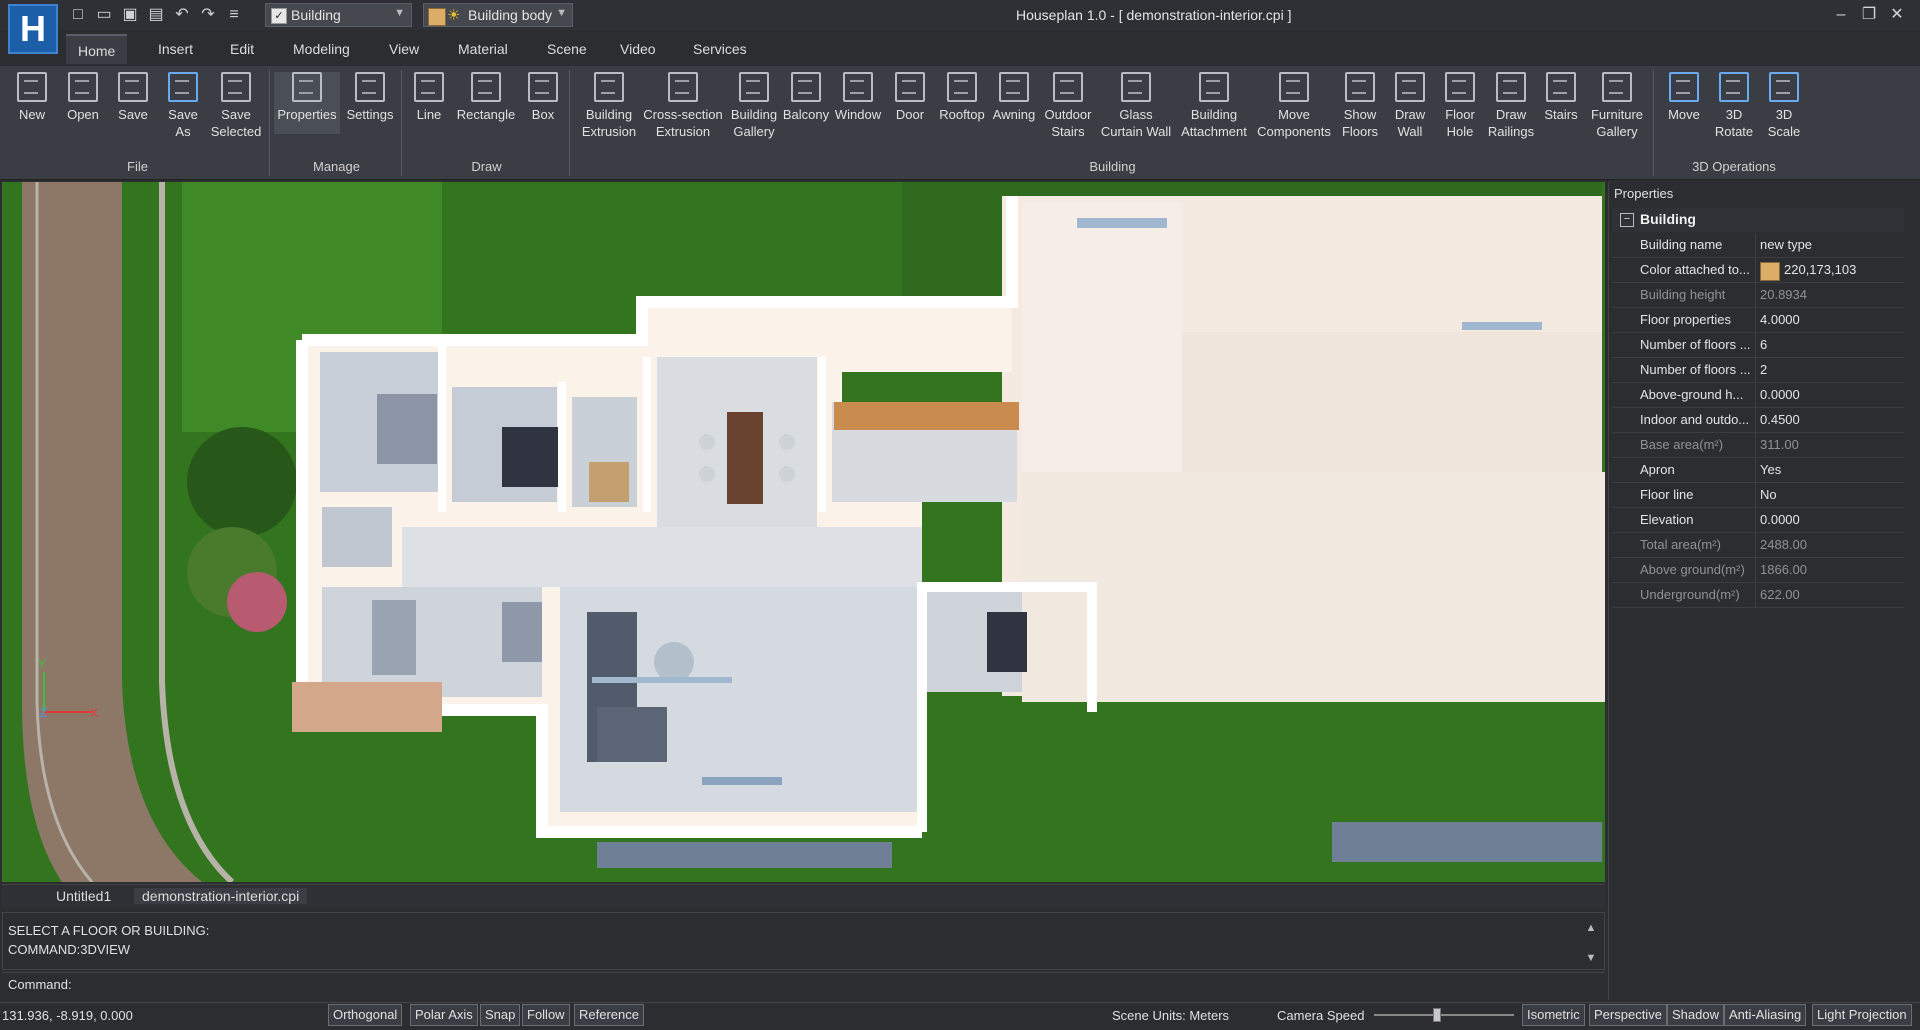  I want to click on property-value: 2488.00, so click(1783, 544).